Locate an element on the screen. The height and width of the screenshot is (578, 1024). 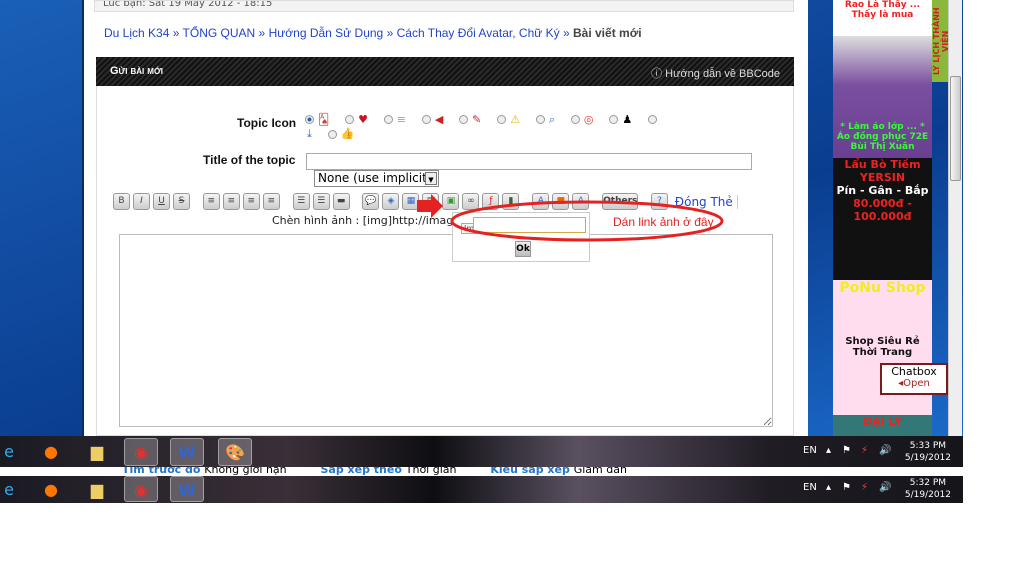
title-input is located at coordinates (529, 161).